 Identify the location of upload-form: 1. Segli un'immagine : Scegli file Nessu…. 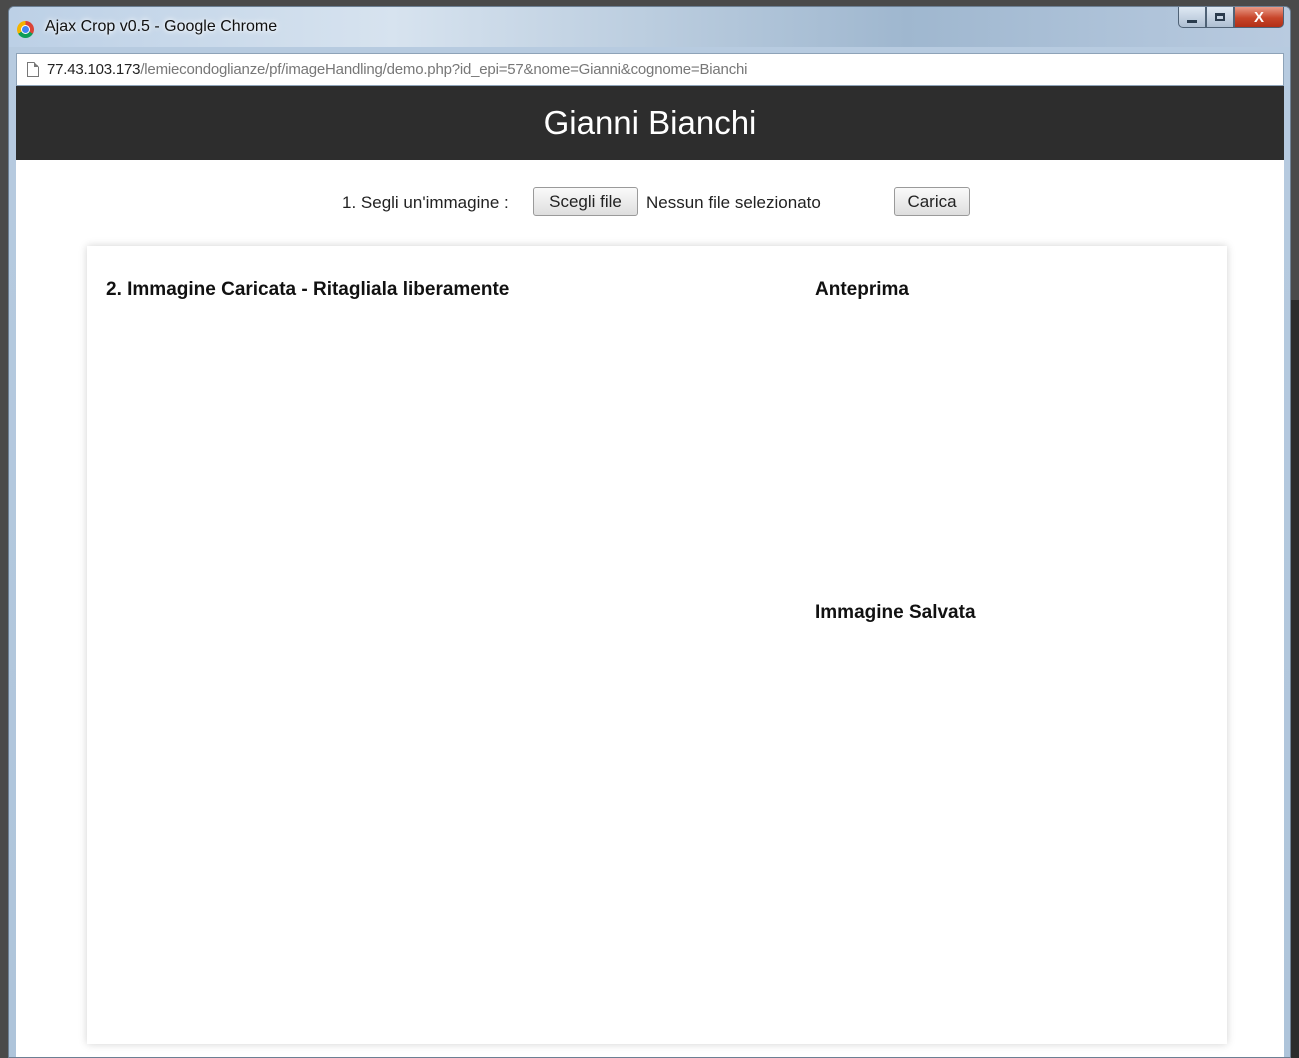
(650, 202).